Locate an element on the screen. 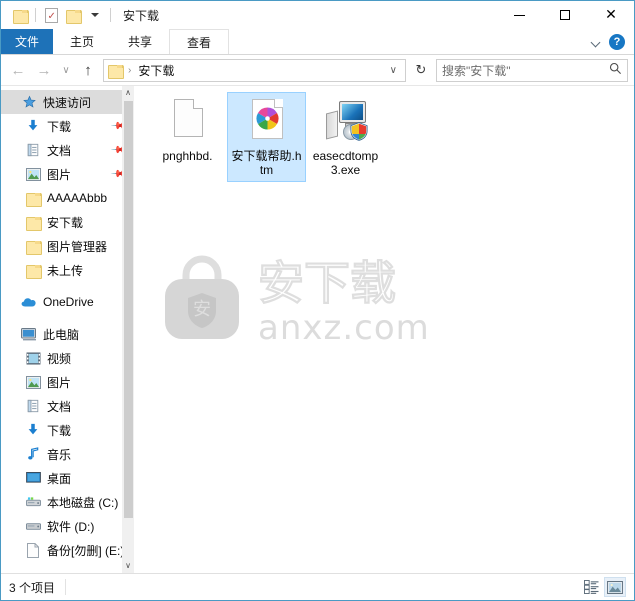 This screenshot has width=635, height=601. help-icon: ? is located at coordinates (617, 42).